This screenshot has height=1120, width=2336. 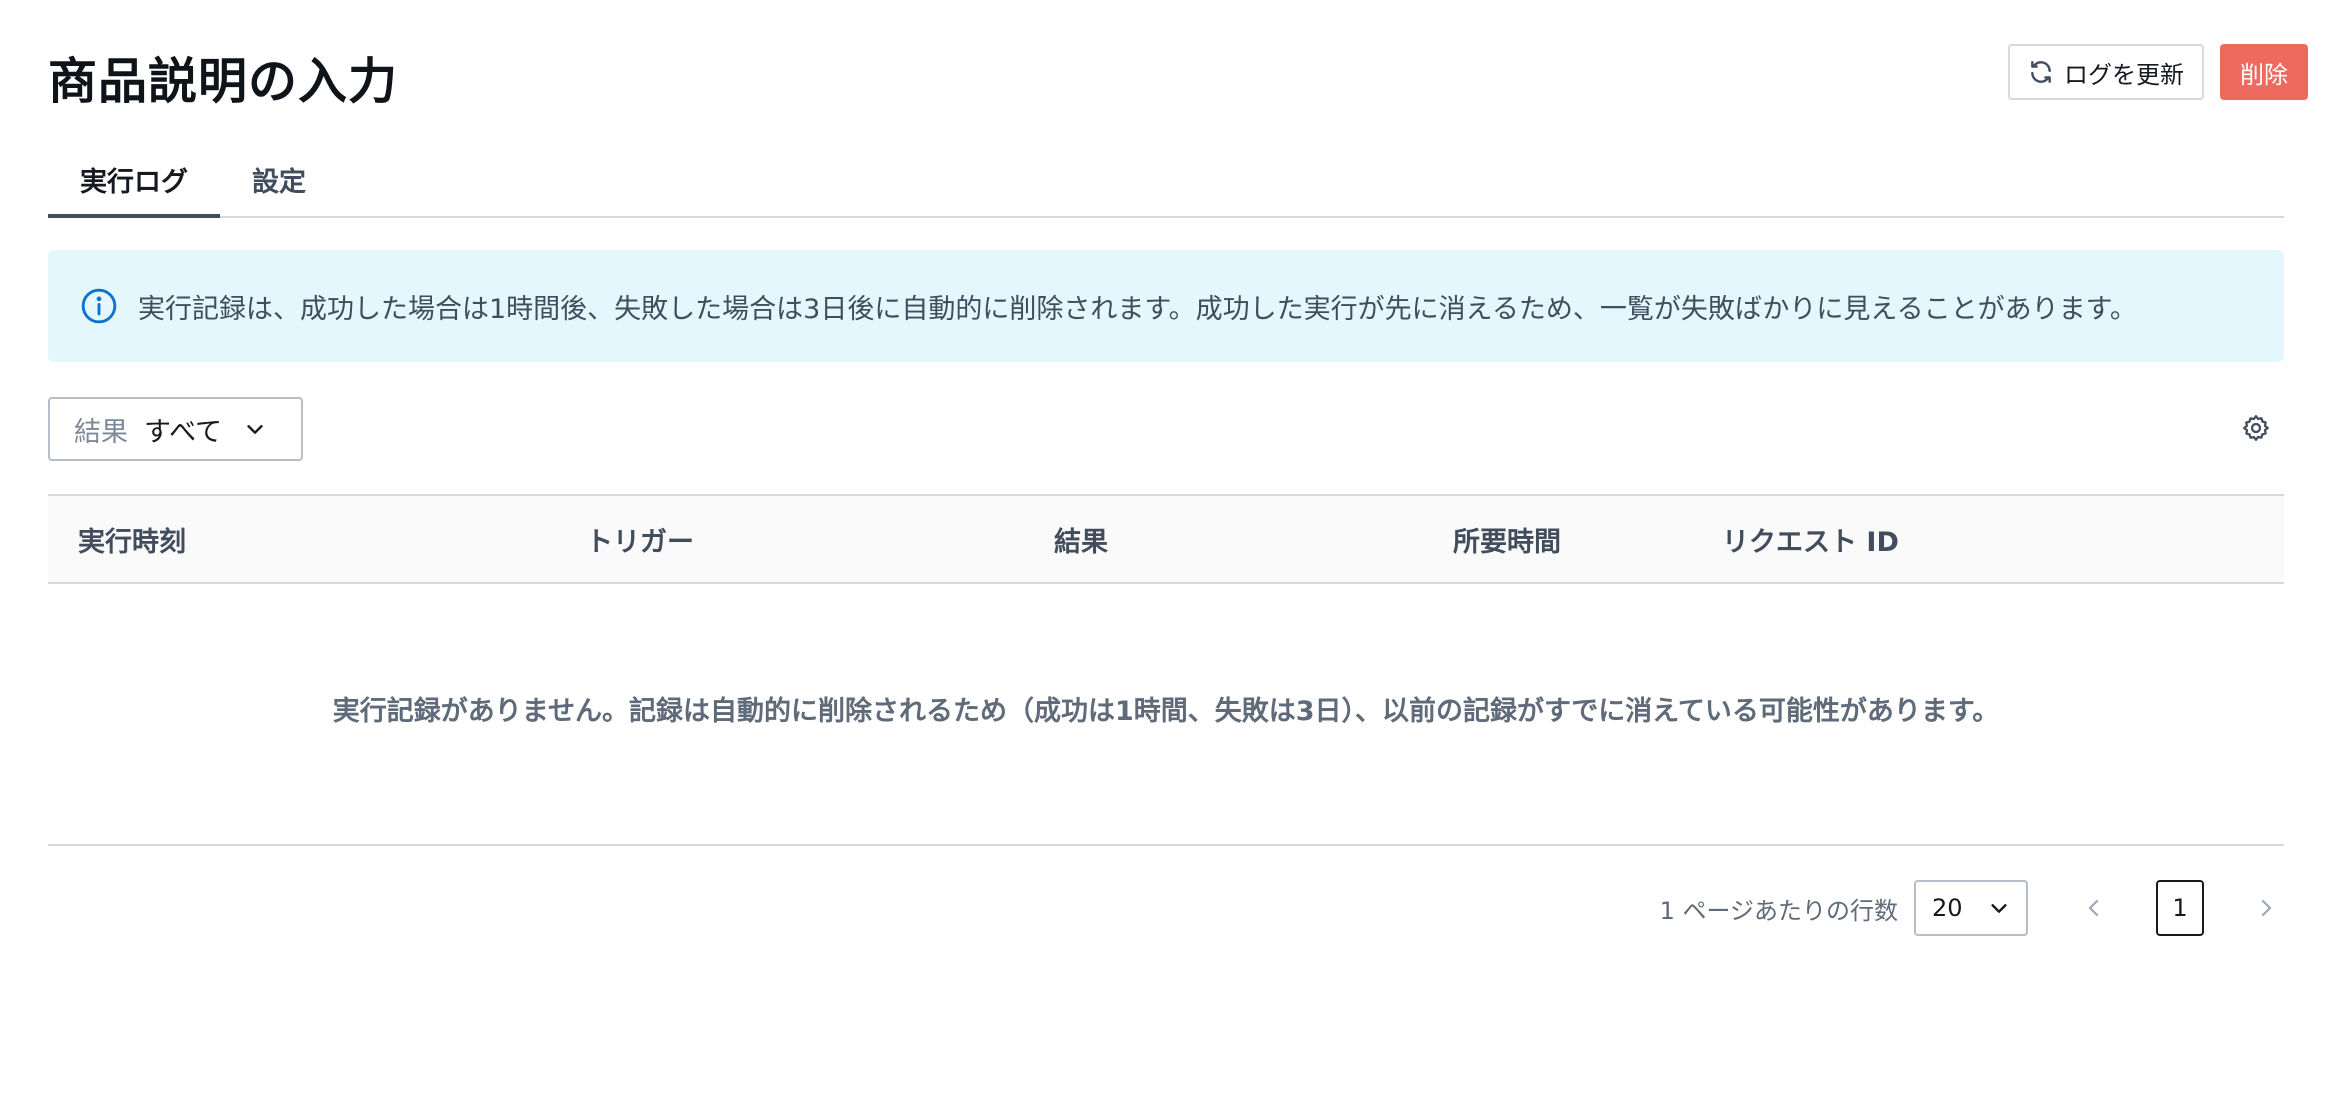 What do you see at coordinates (223, 81) in the screenshot?
I see `page-title: 商品説明の入力` at bounding box center [223, 81].